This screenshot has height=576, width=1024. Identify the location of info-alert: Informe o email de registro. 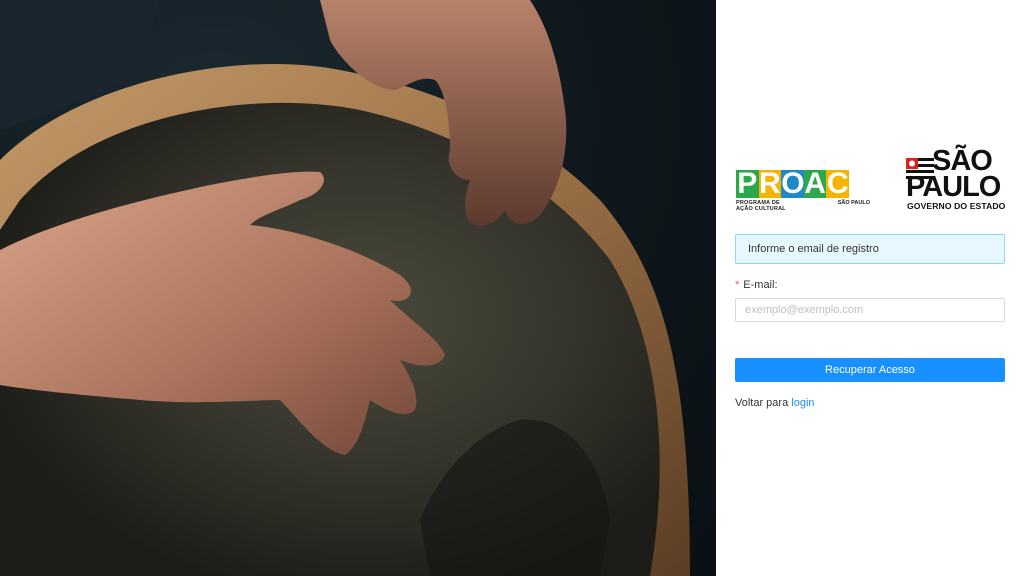
(870, 249).